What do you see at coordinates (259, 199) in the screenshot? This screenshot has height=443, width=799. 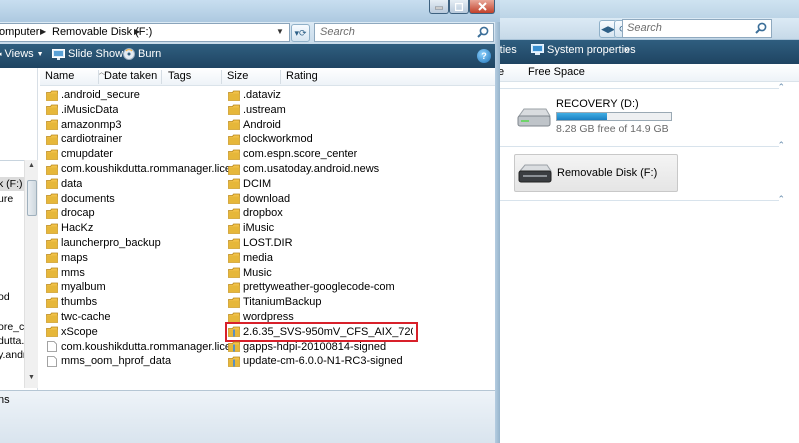 I see `folder-item: download` at bounding box center [259, 199].